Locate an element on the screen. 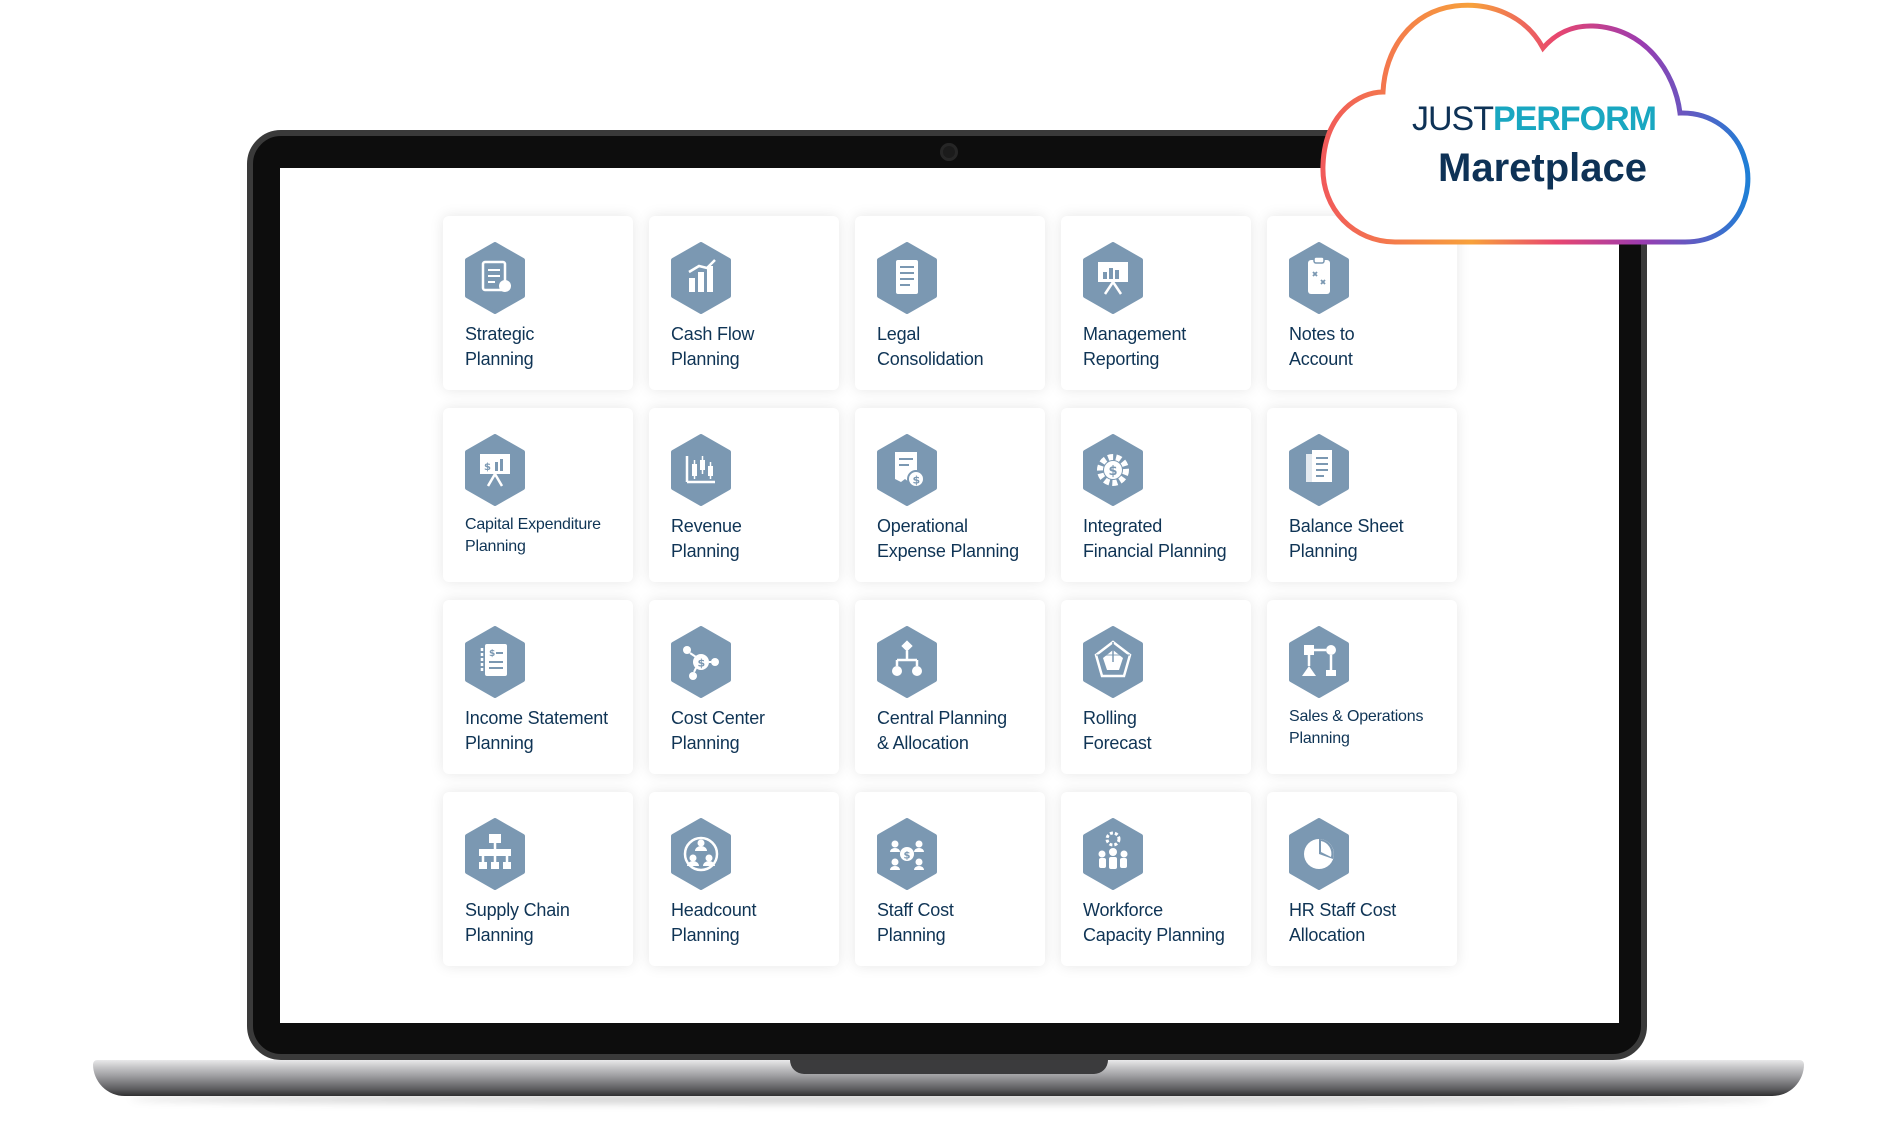 This screenshot has height=1122, width=1893. tile-label: Income Statement Planning is located at coordinates (536, 730).